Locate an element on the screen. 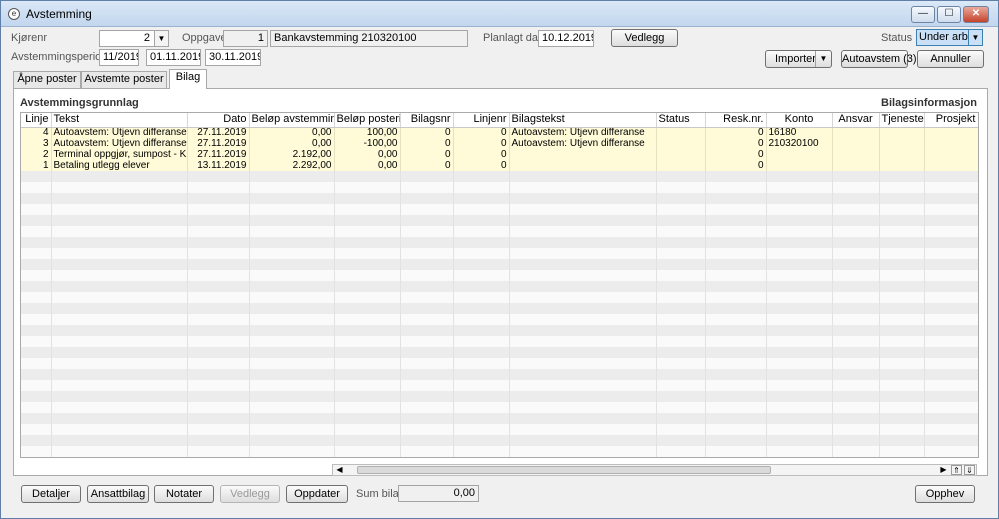 This screenshot has width=999, height=519. table-cell: 16180 is located at coordinates (799, 132).